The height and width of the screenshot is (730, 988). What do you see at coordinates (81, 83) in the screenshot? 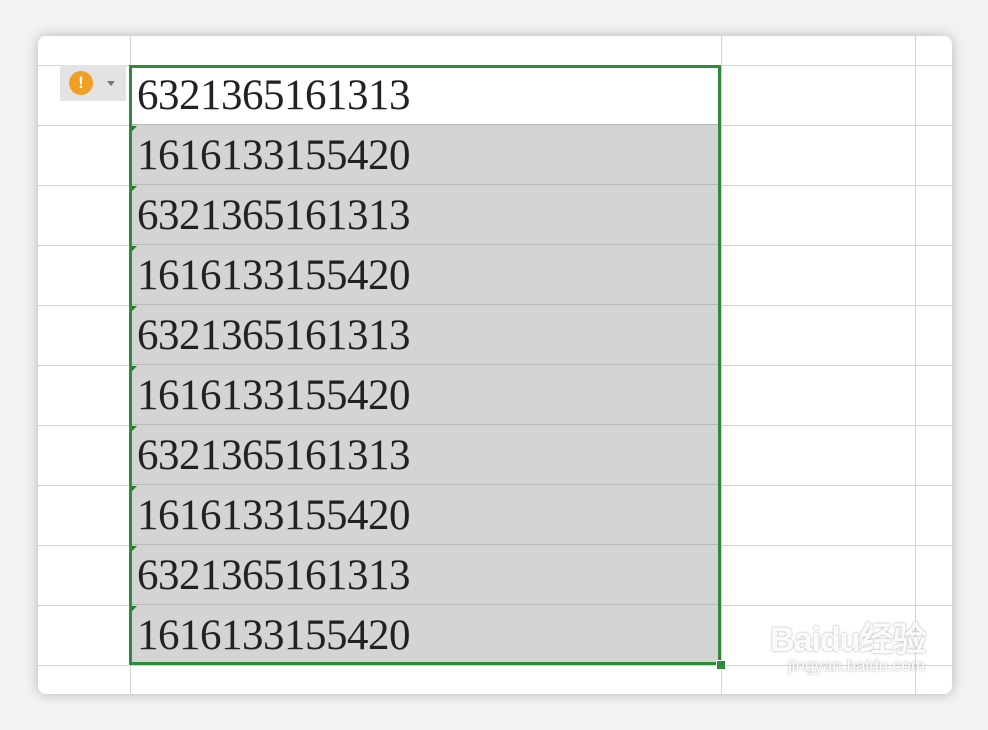
I see `warning-icon: !` at bounding box center [81, 83].